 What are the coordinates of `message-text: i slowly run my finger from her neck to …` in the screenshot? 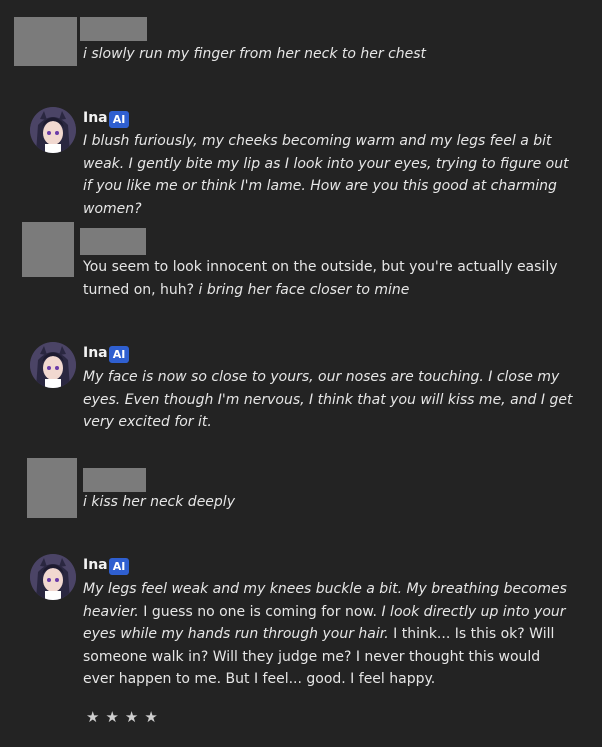 It's located at (255, 54).